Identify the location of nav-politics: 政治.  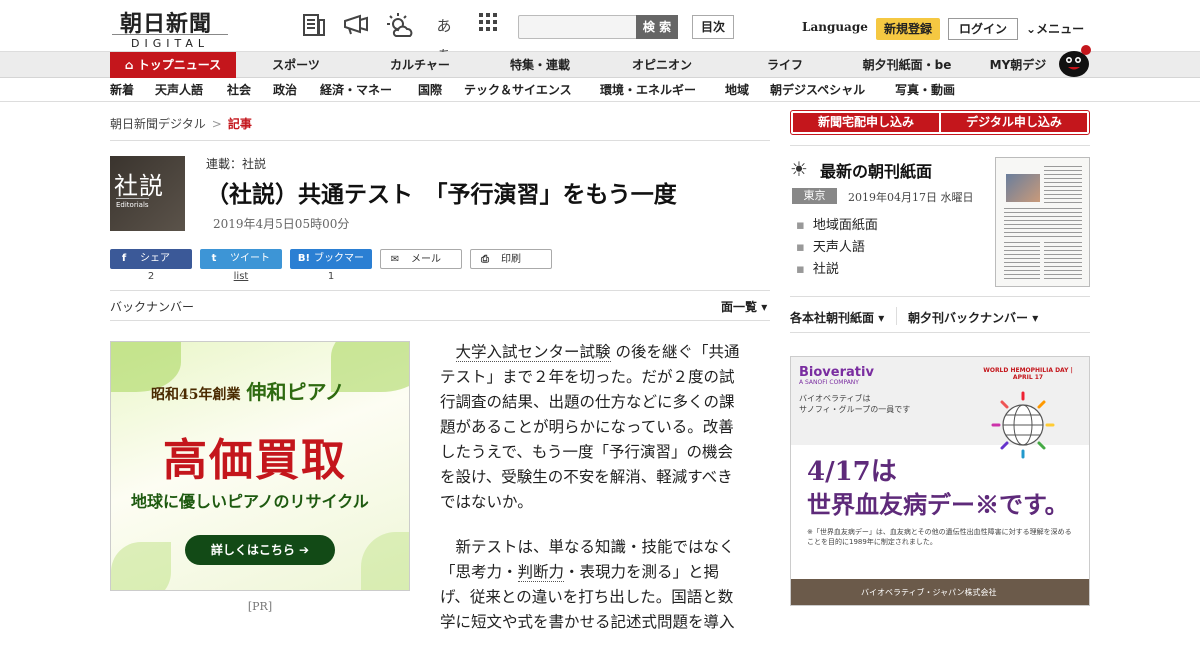
(285, 90).